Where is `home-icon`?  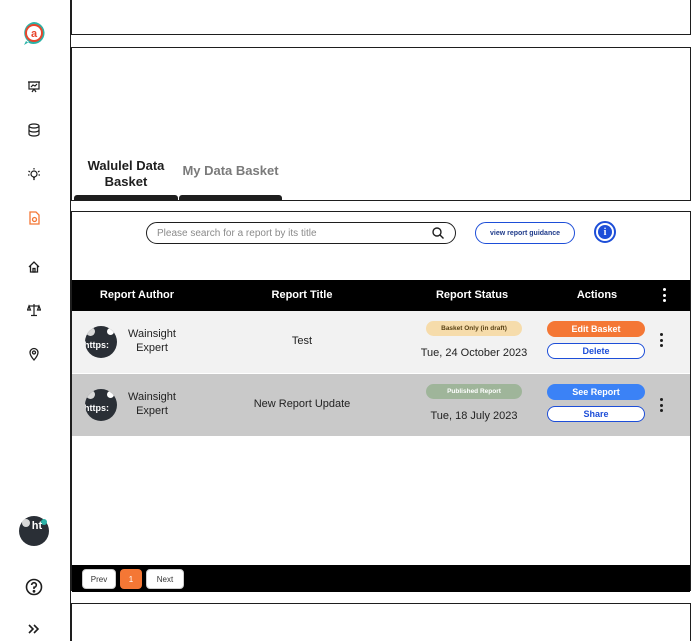 home-icon is located at coordinates (34, 267).